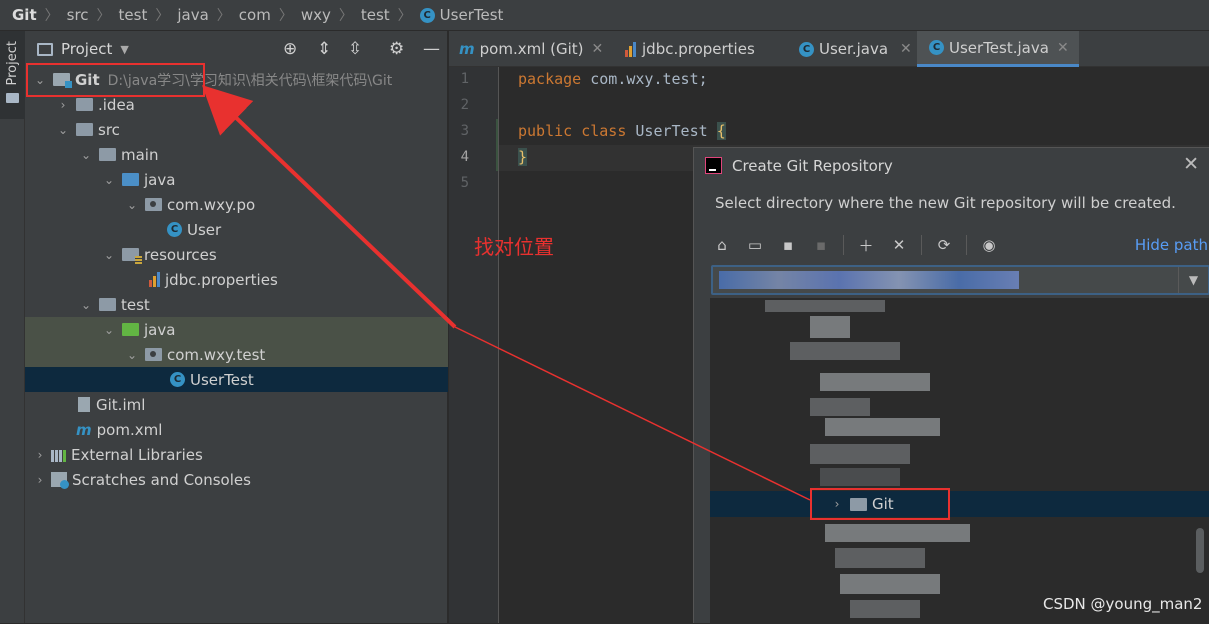 This screenshot has width=1209, height=624. Describe the element at coordinates (329, 207) in the screenshot. I see `arrow-to-project-root` at that location.